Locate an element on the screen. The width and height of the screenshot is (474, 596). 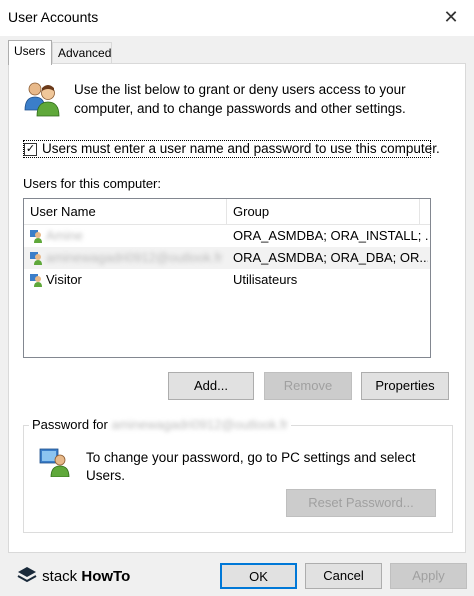
password-for-label: Password for is located at coordinates (70, 424).